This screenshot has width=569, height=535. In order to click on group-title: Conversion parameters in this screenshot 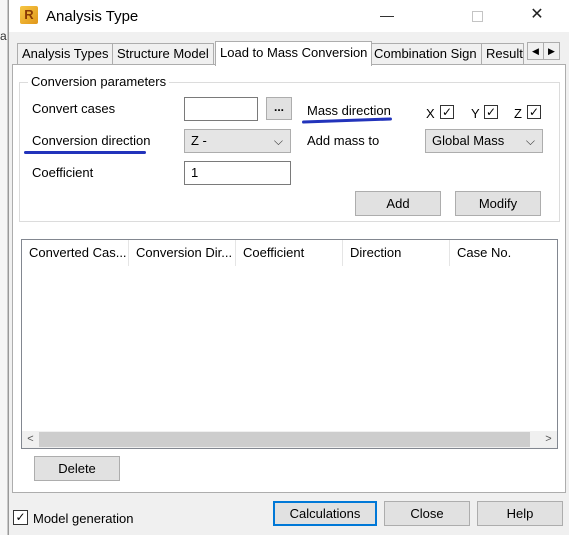, I will do `click(99, 81)`.